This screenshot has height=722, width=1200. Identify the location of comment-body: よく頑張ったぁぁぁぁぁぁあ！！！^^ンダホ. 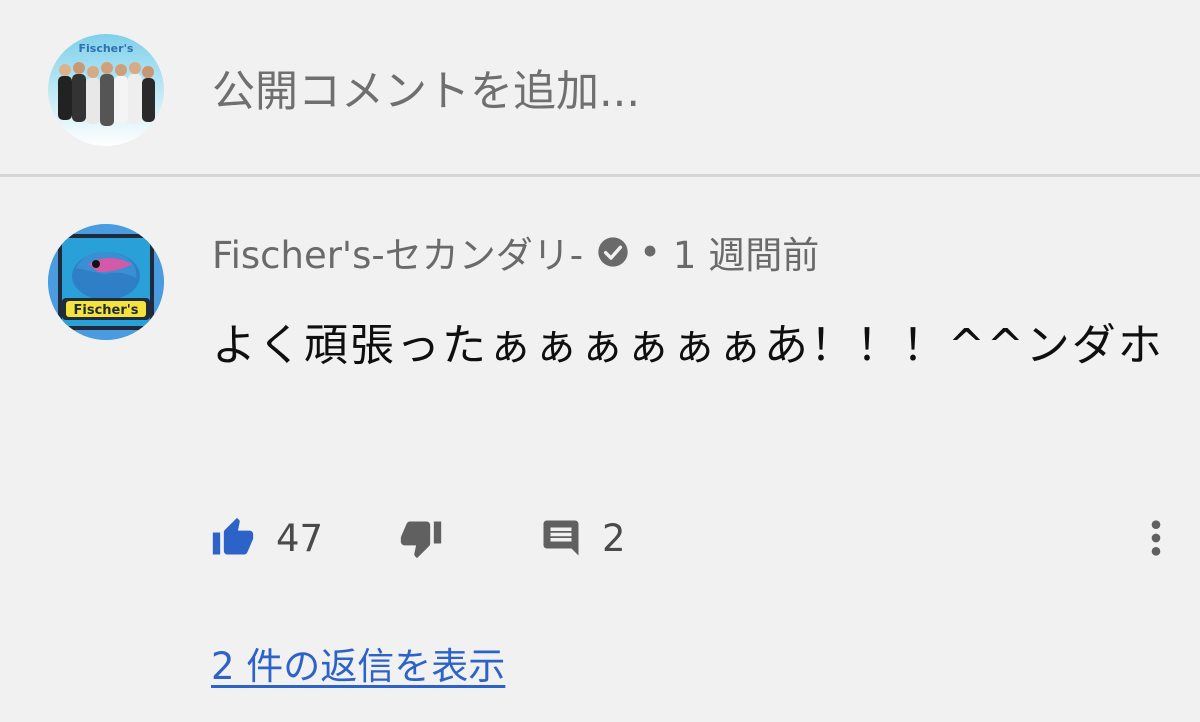
(688, 345).